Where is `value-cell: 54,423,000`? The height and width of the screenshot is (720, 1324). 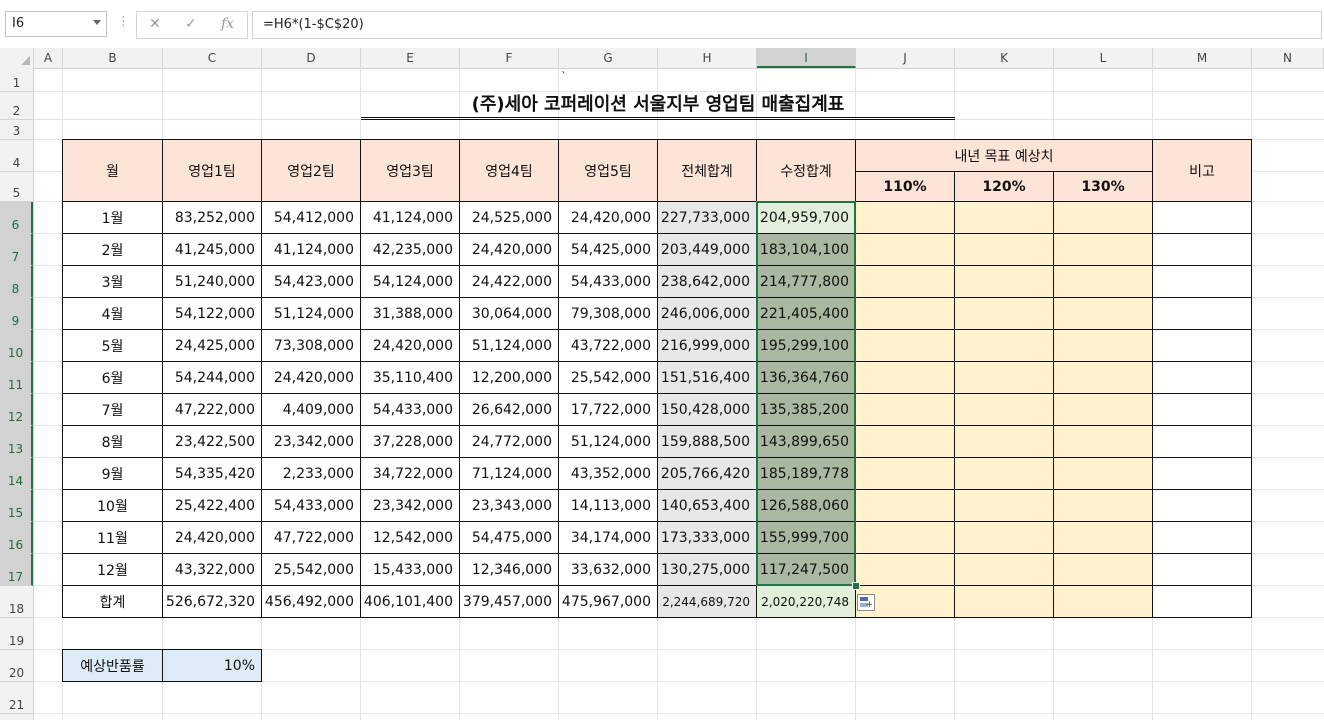 value-cell: 54,423,000 is located at coordinates (311, 281).